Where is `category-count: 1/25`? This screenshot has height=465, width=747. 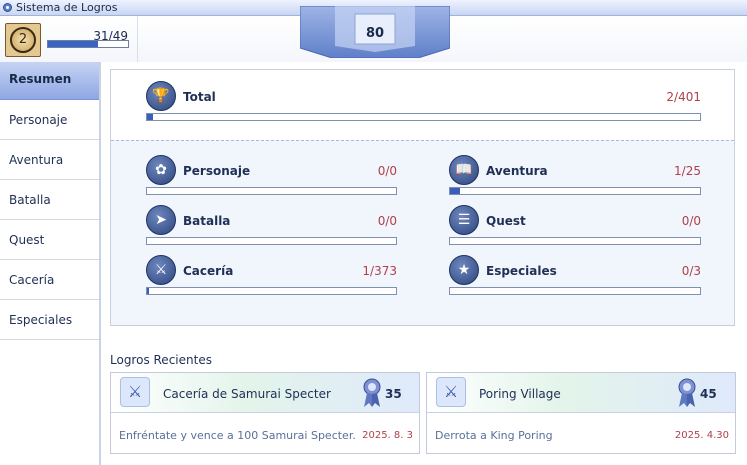
category-count: 1/25 is located at coordinates (687, 171).